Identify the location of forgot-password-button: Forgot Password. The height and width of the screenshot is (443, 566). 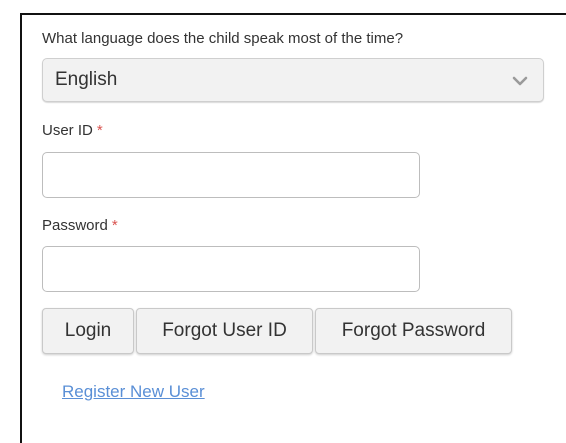
(413, 331).